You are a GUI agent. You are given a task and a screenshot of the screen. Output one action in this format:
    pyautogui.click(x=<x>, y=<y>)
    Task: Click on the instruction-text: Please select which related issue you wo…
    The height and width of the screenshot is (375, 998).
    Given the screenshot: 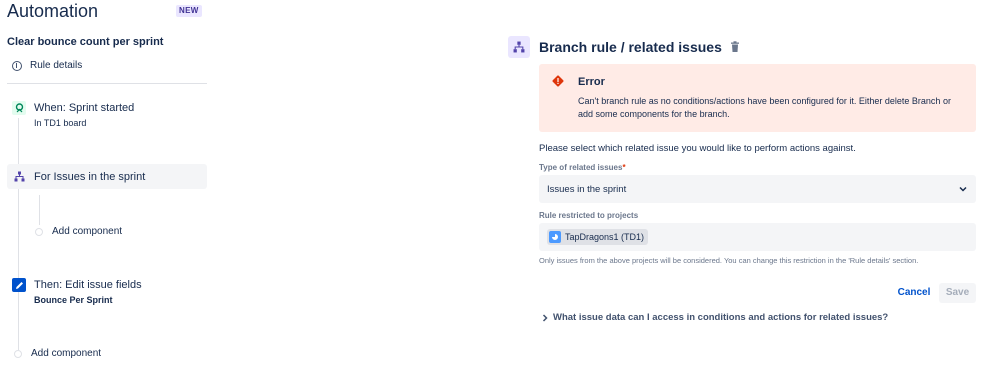 What is the action you would take?
    pyautogui.click(x=697, y=148)
    